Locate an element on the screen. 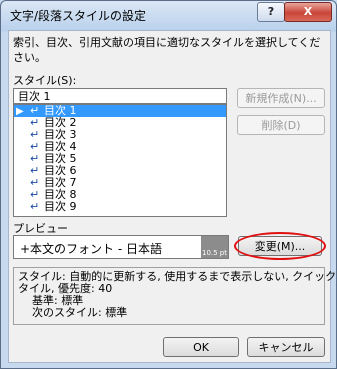 This screenshot has width=337, height=369. preview-text: +本文のフォント - 日本語 is located at coordinates (91, 249).